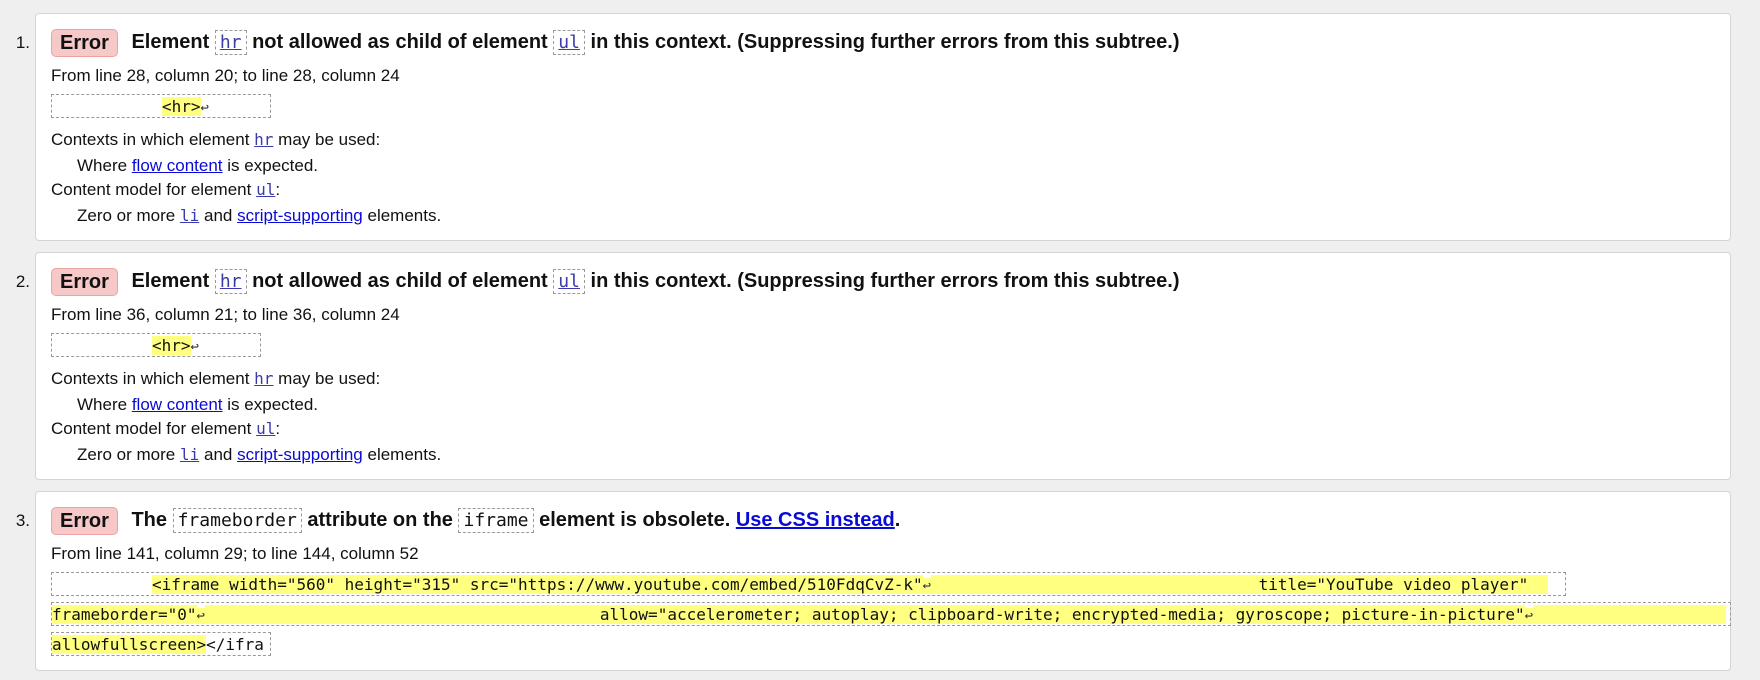 The height and width of the screenshot is (680, 1760). Describe the element at coordinates (22, 42) in the screenshot. I see `error-number: 1.` at that location.